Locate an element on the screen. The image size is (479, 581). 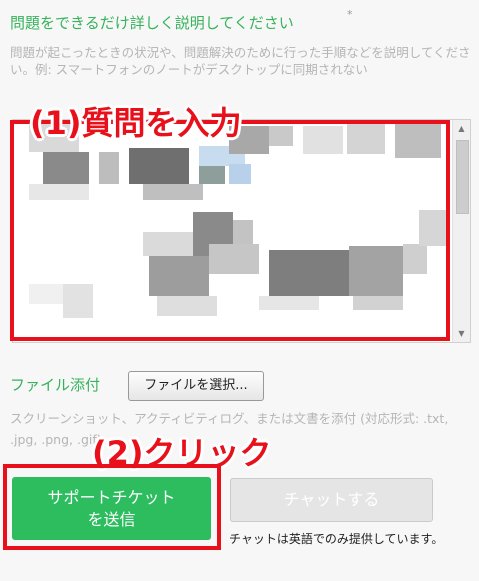
scroll-thumb is located at coordinates (462, 177).